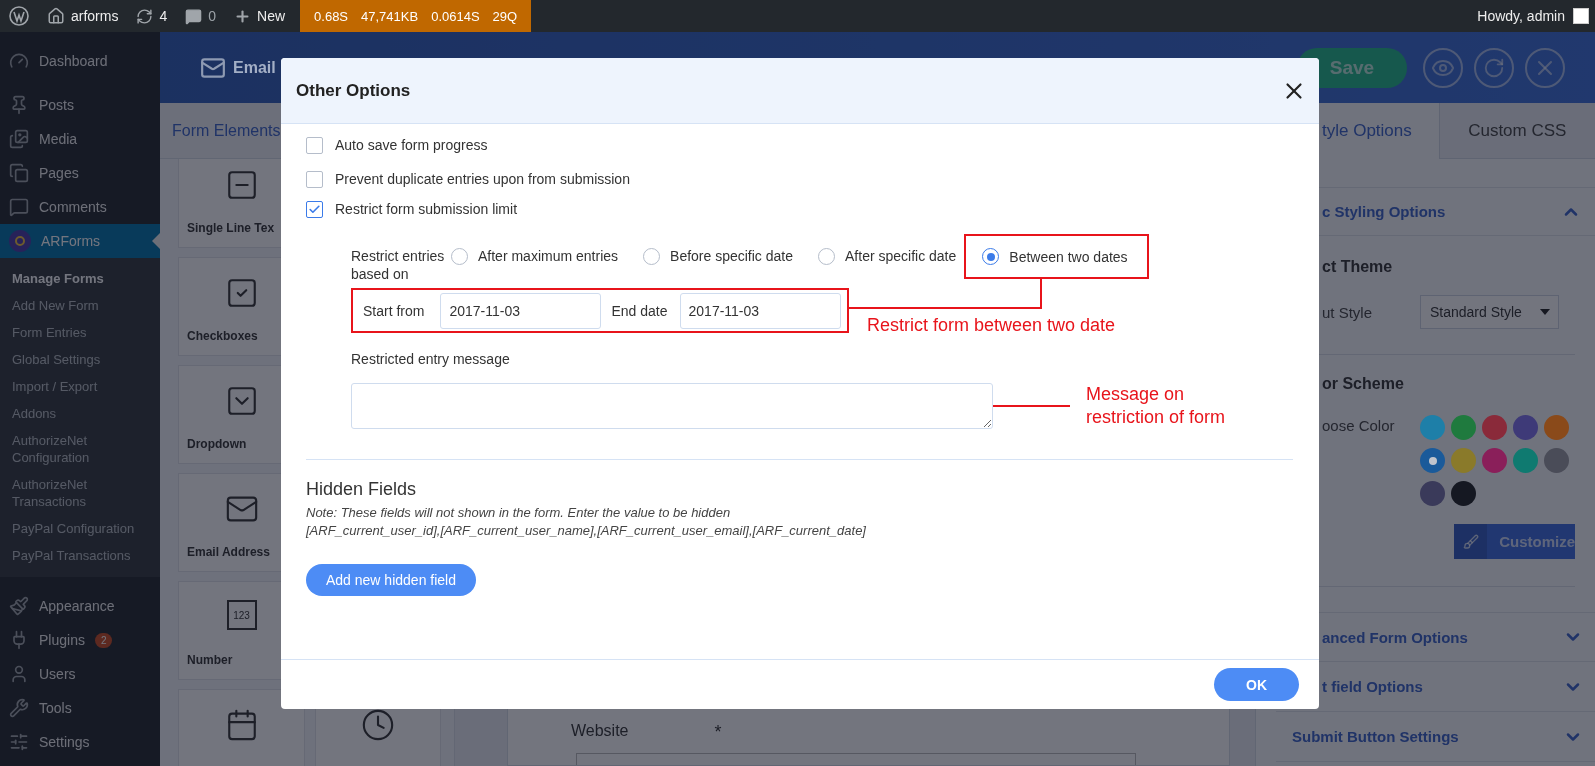 Image resolution: width=1595 pixels, height=766 pixels. Describe the element at coordinates (600, 731) in the screenshot. I see `field-label: Website` at that location.